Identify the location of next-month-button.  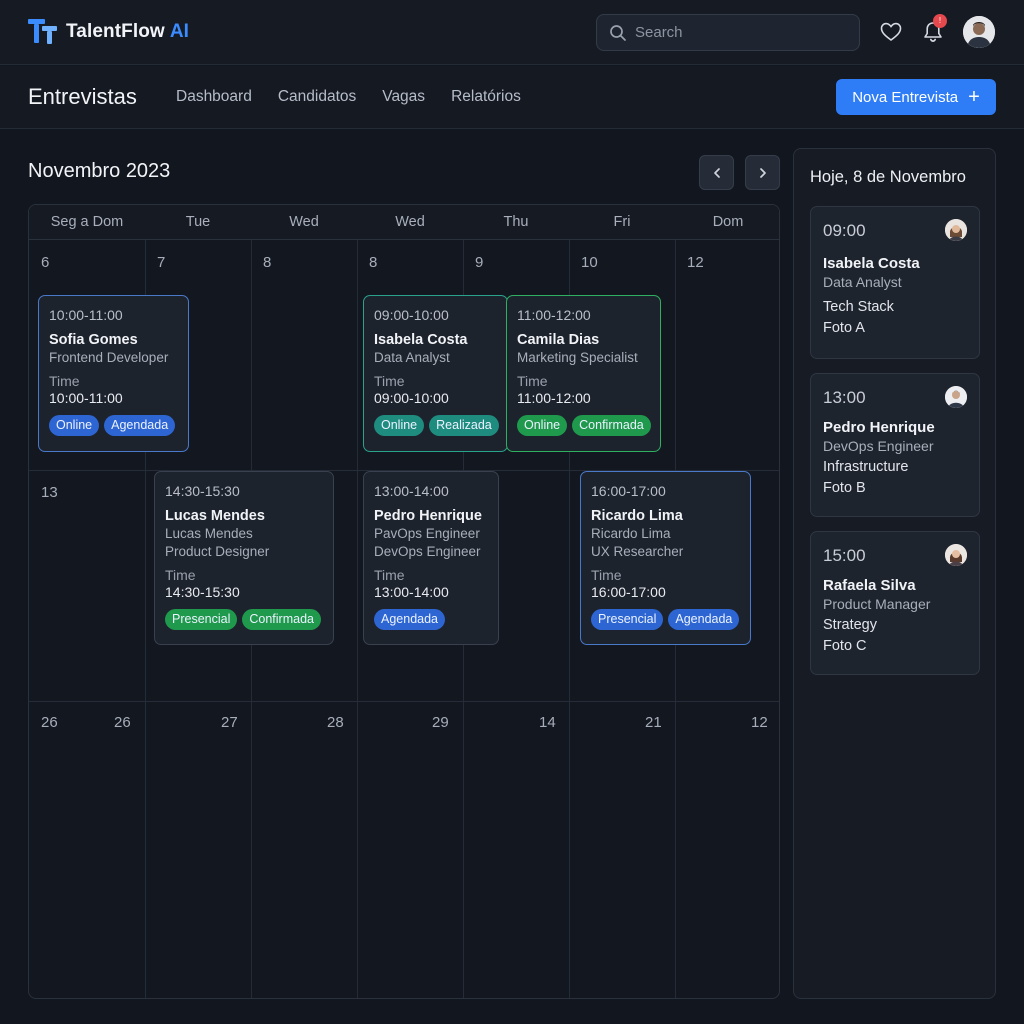
(762, 172).